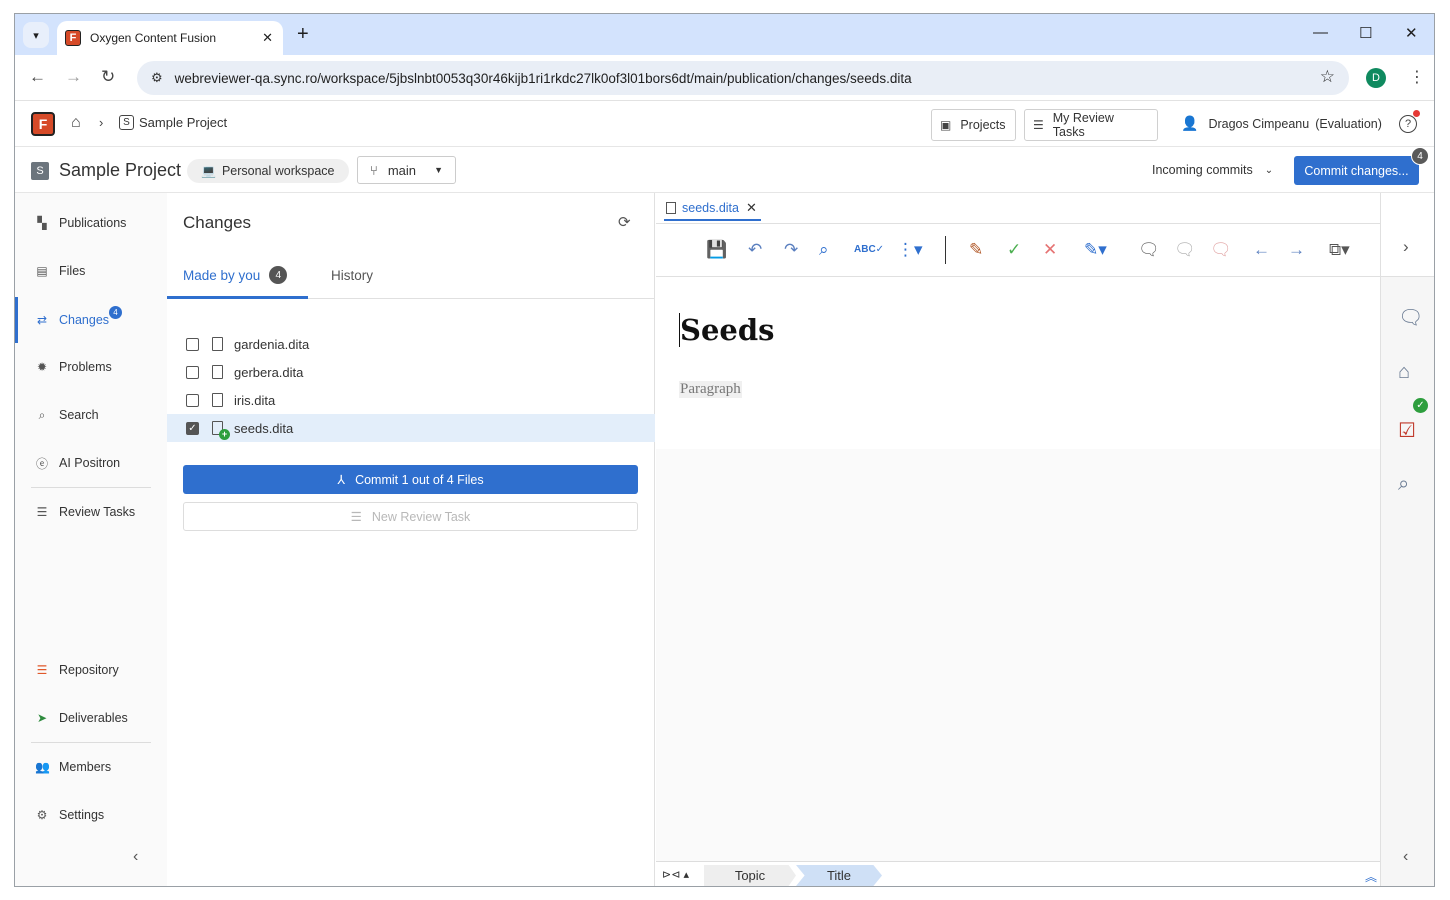 The image size is (1450, 900). What do you see at coordinates (91, 463) in the screenshot?
I see `sidebar-item-ai-positron: ⓔ AI Positron` at bounding box center [91, 463].